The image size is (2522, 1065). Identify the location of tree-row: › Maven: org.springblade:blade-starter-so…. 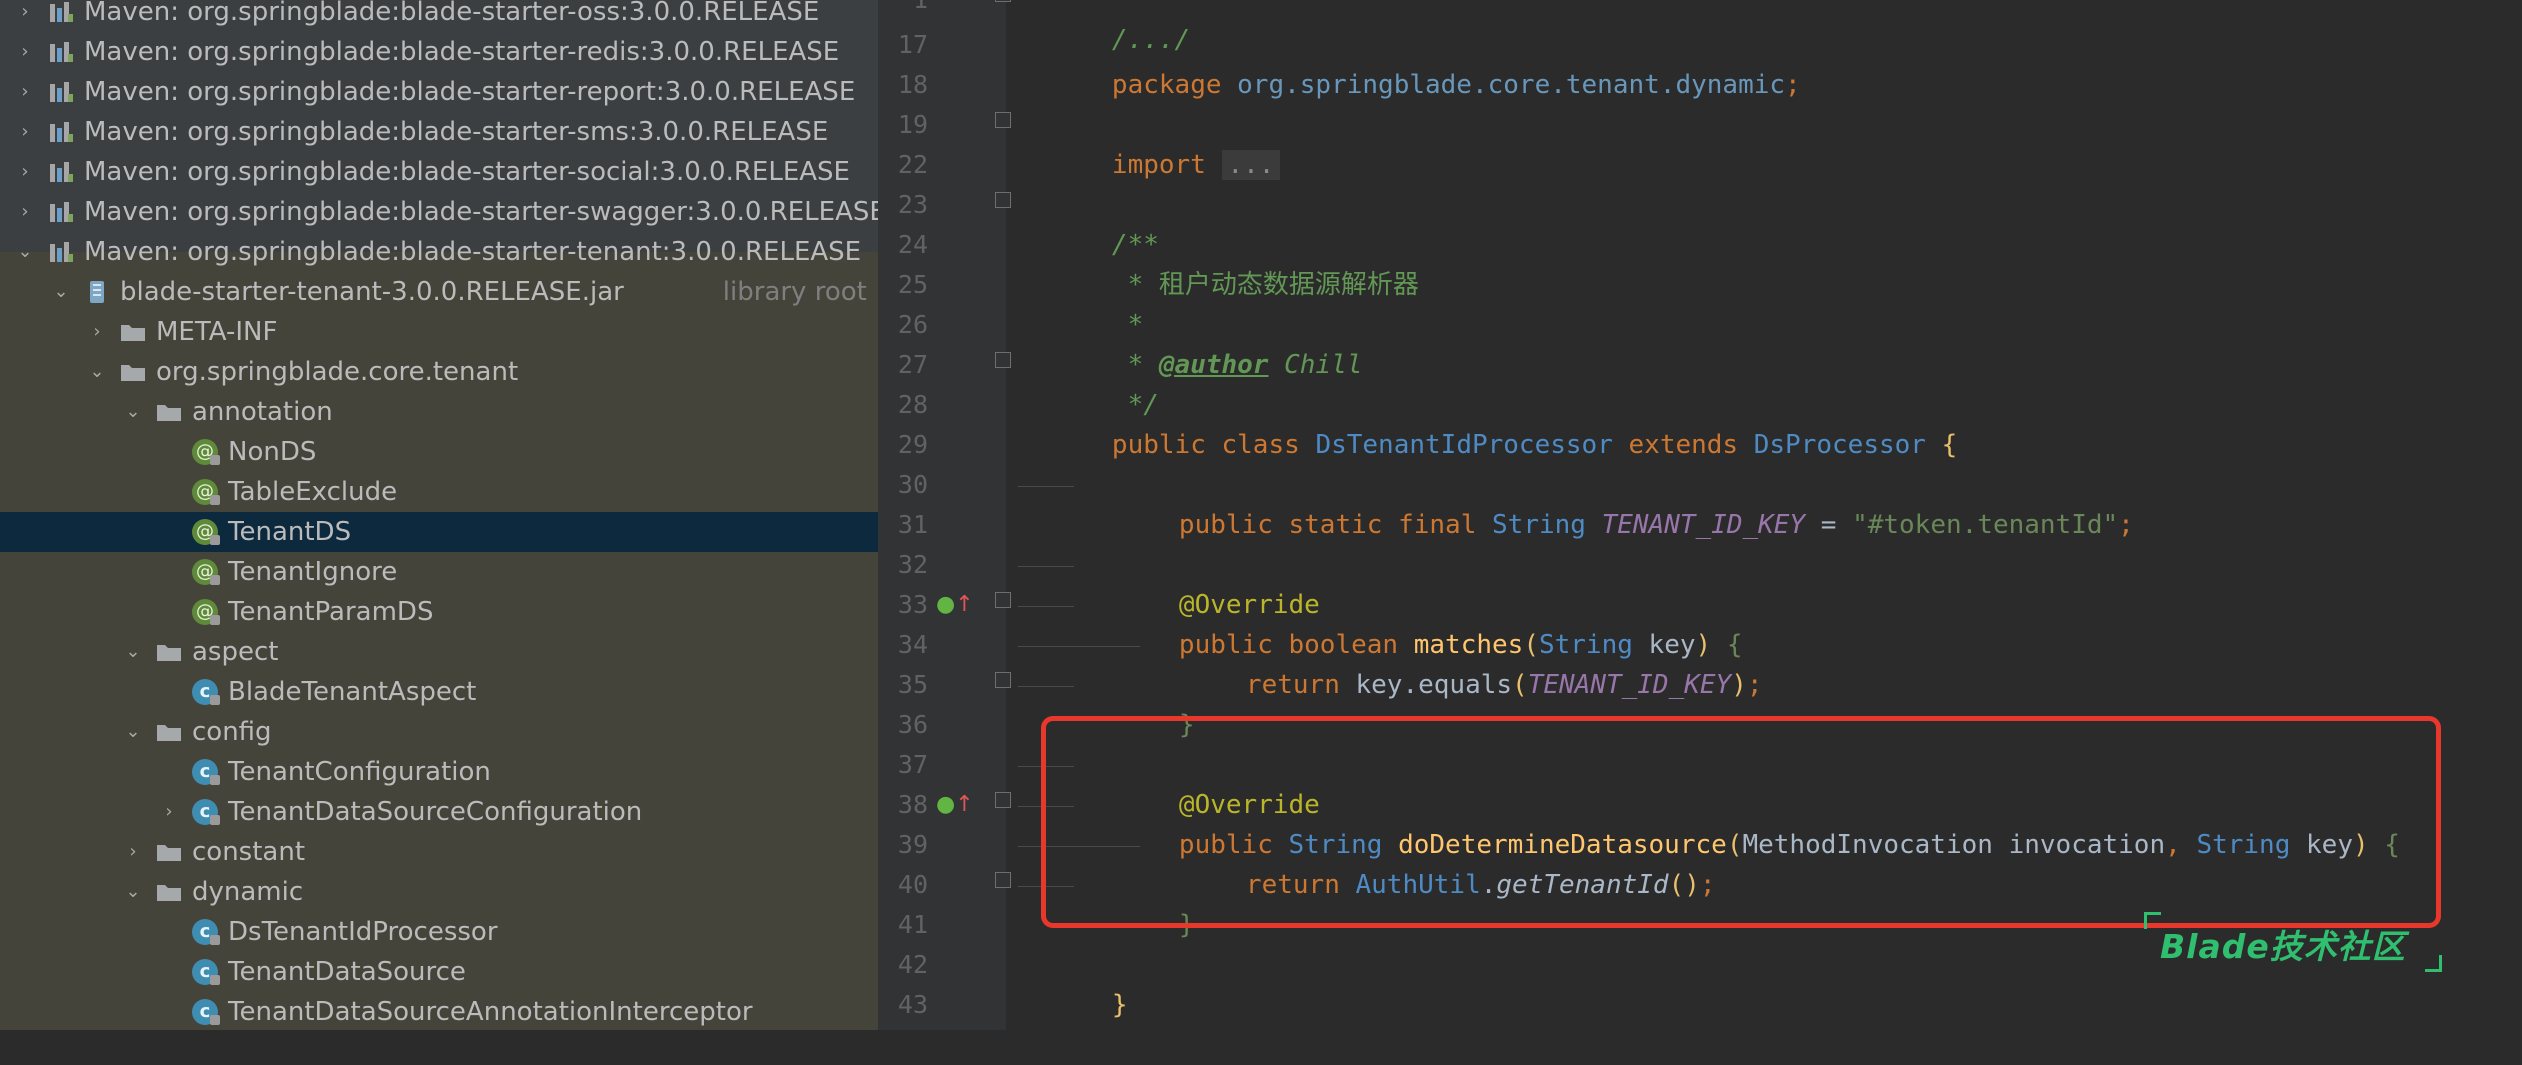
(439, 172).